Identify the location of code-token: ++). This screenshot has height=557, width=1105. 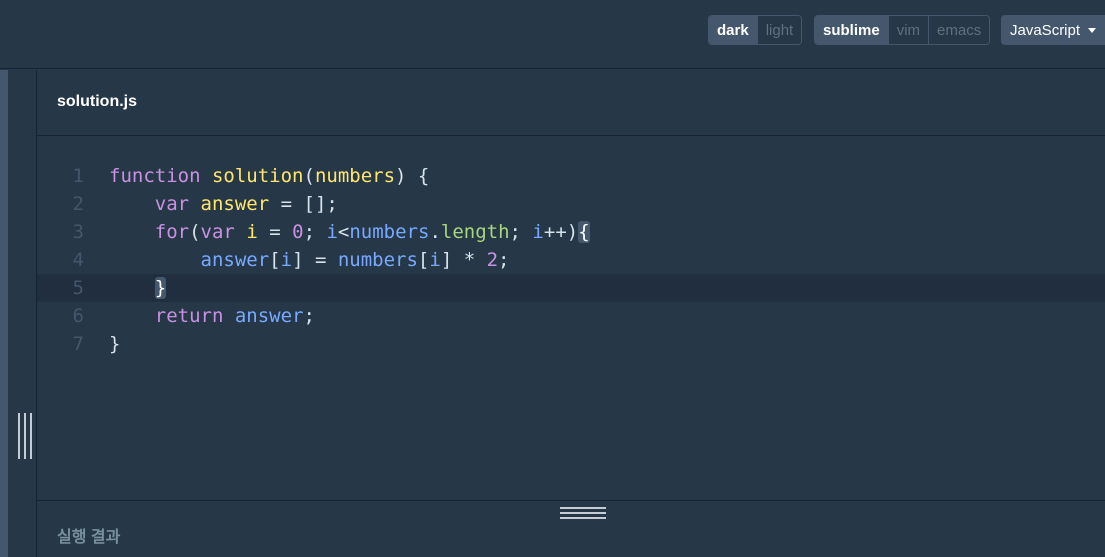
(561, 232).